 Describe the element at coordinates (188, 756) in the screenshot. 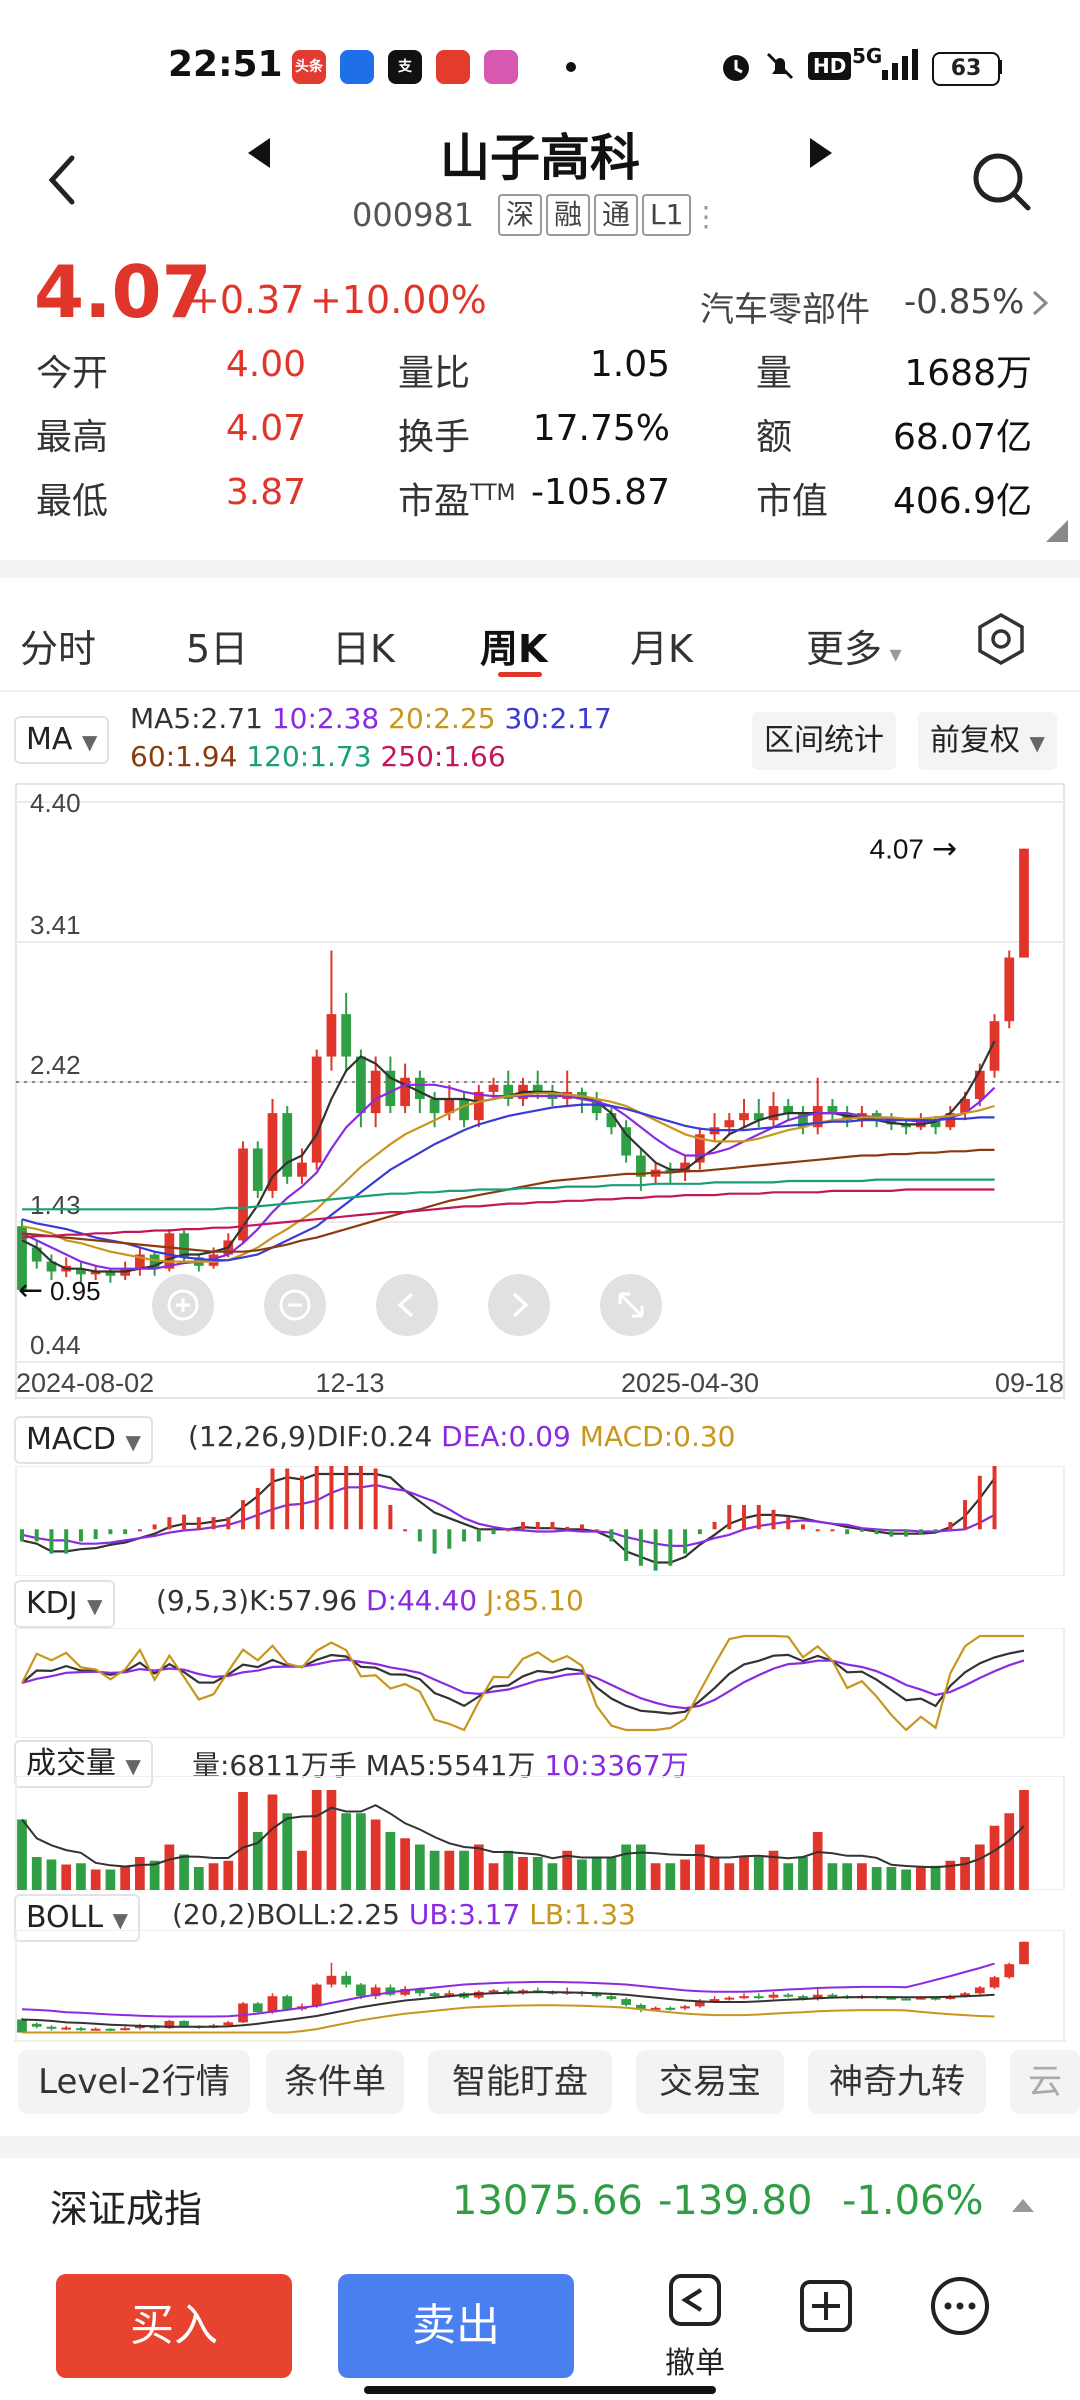

I see `ma-legend-item: 60:1.94` at that location.